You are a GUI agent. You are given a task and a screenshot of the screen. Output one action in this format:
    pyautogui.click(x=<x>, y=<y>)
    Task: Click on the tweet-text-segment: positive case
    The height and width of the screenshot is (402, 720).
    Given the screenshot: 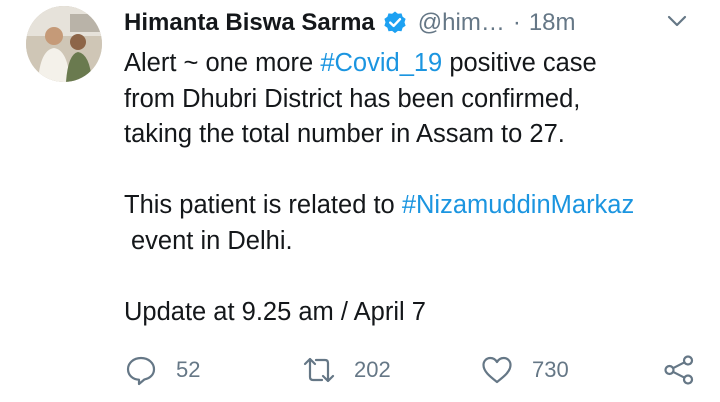 What is the action you would take?
    pyautogui.click(x=519, y=63)
    